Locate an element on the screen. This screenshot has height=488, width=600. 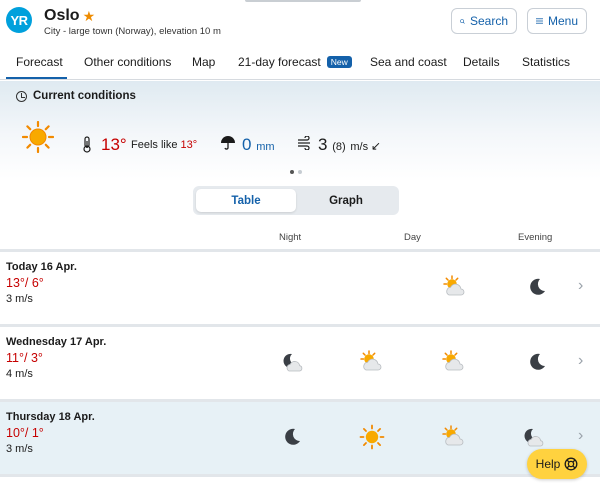
search-icon is located at coordinates (462, 21).